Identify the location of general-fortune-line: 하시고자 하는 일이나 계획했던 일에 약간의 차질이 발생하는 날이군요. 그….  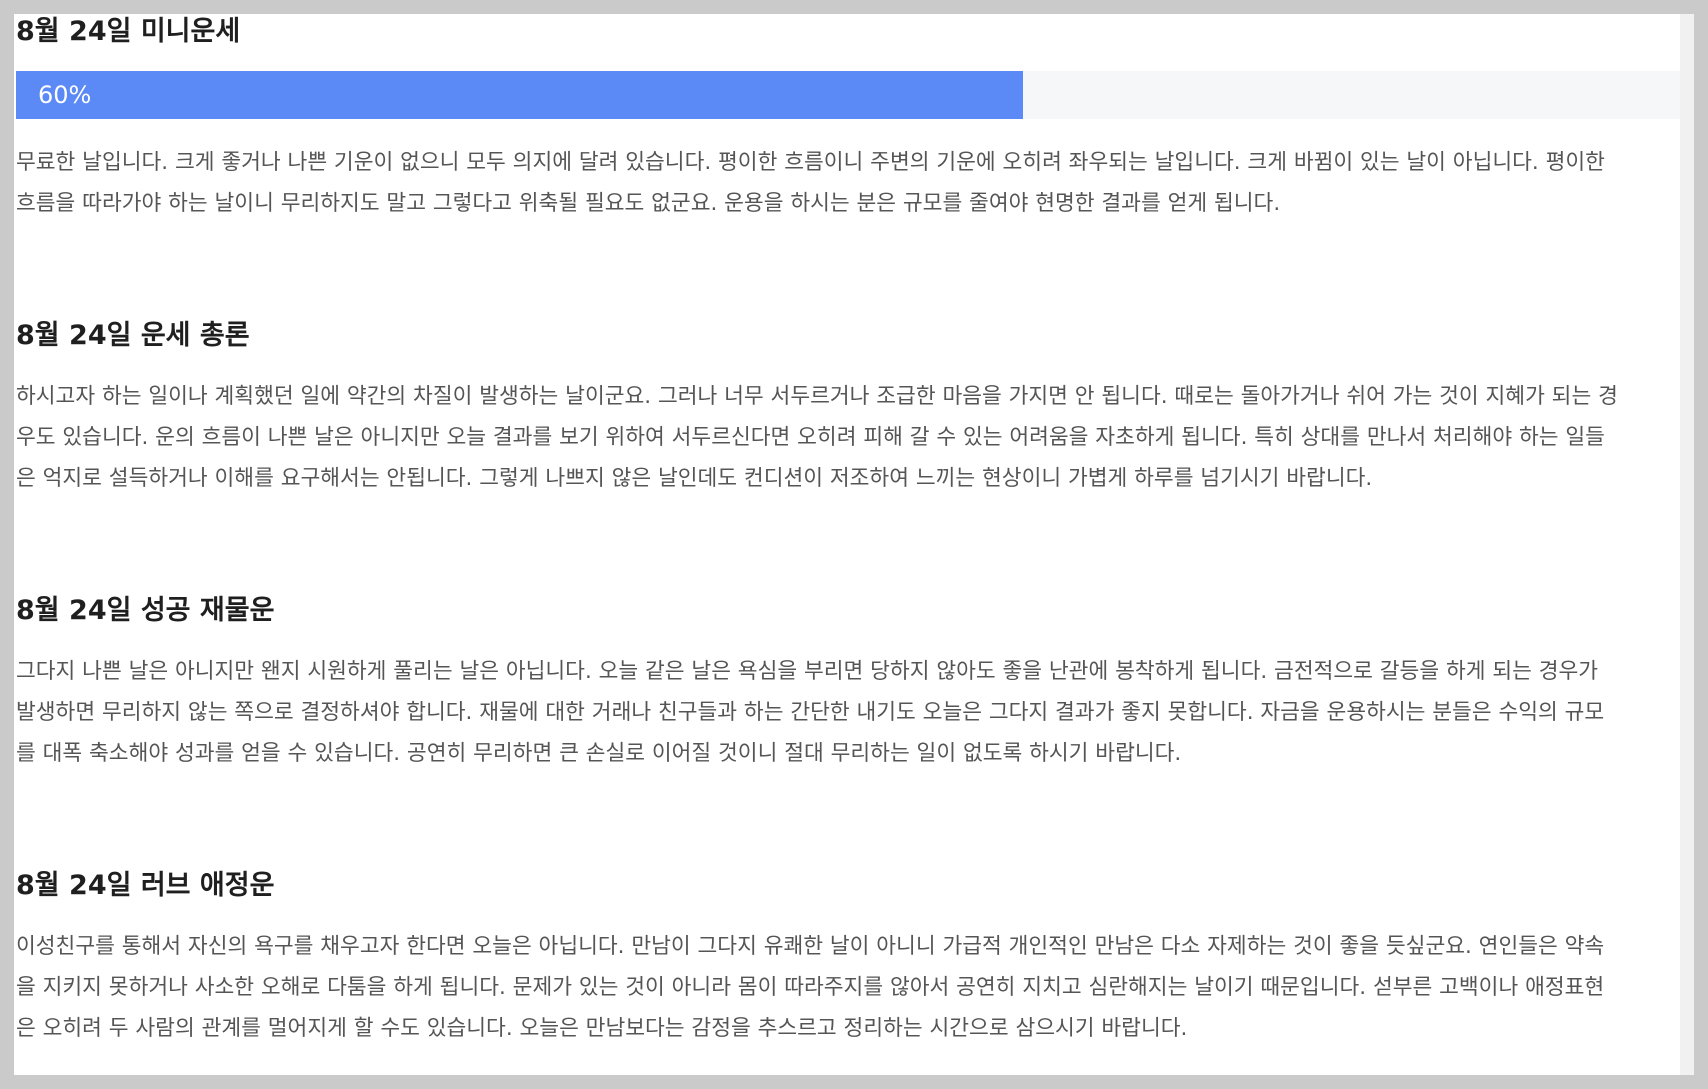
(817, 396).